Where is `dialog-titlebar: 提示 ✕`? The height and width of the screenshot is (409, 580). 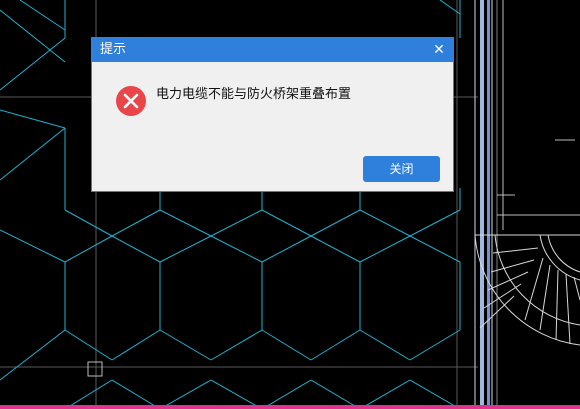 dialog-titlebar: 提示 ✕ is located at coordinates (272, 50).